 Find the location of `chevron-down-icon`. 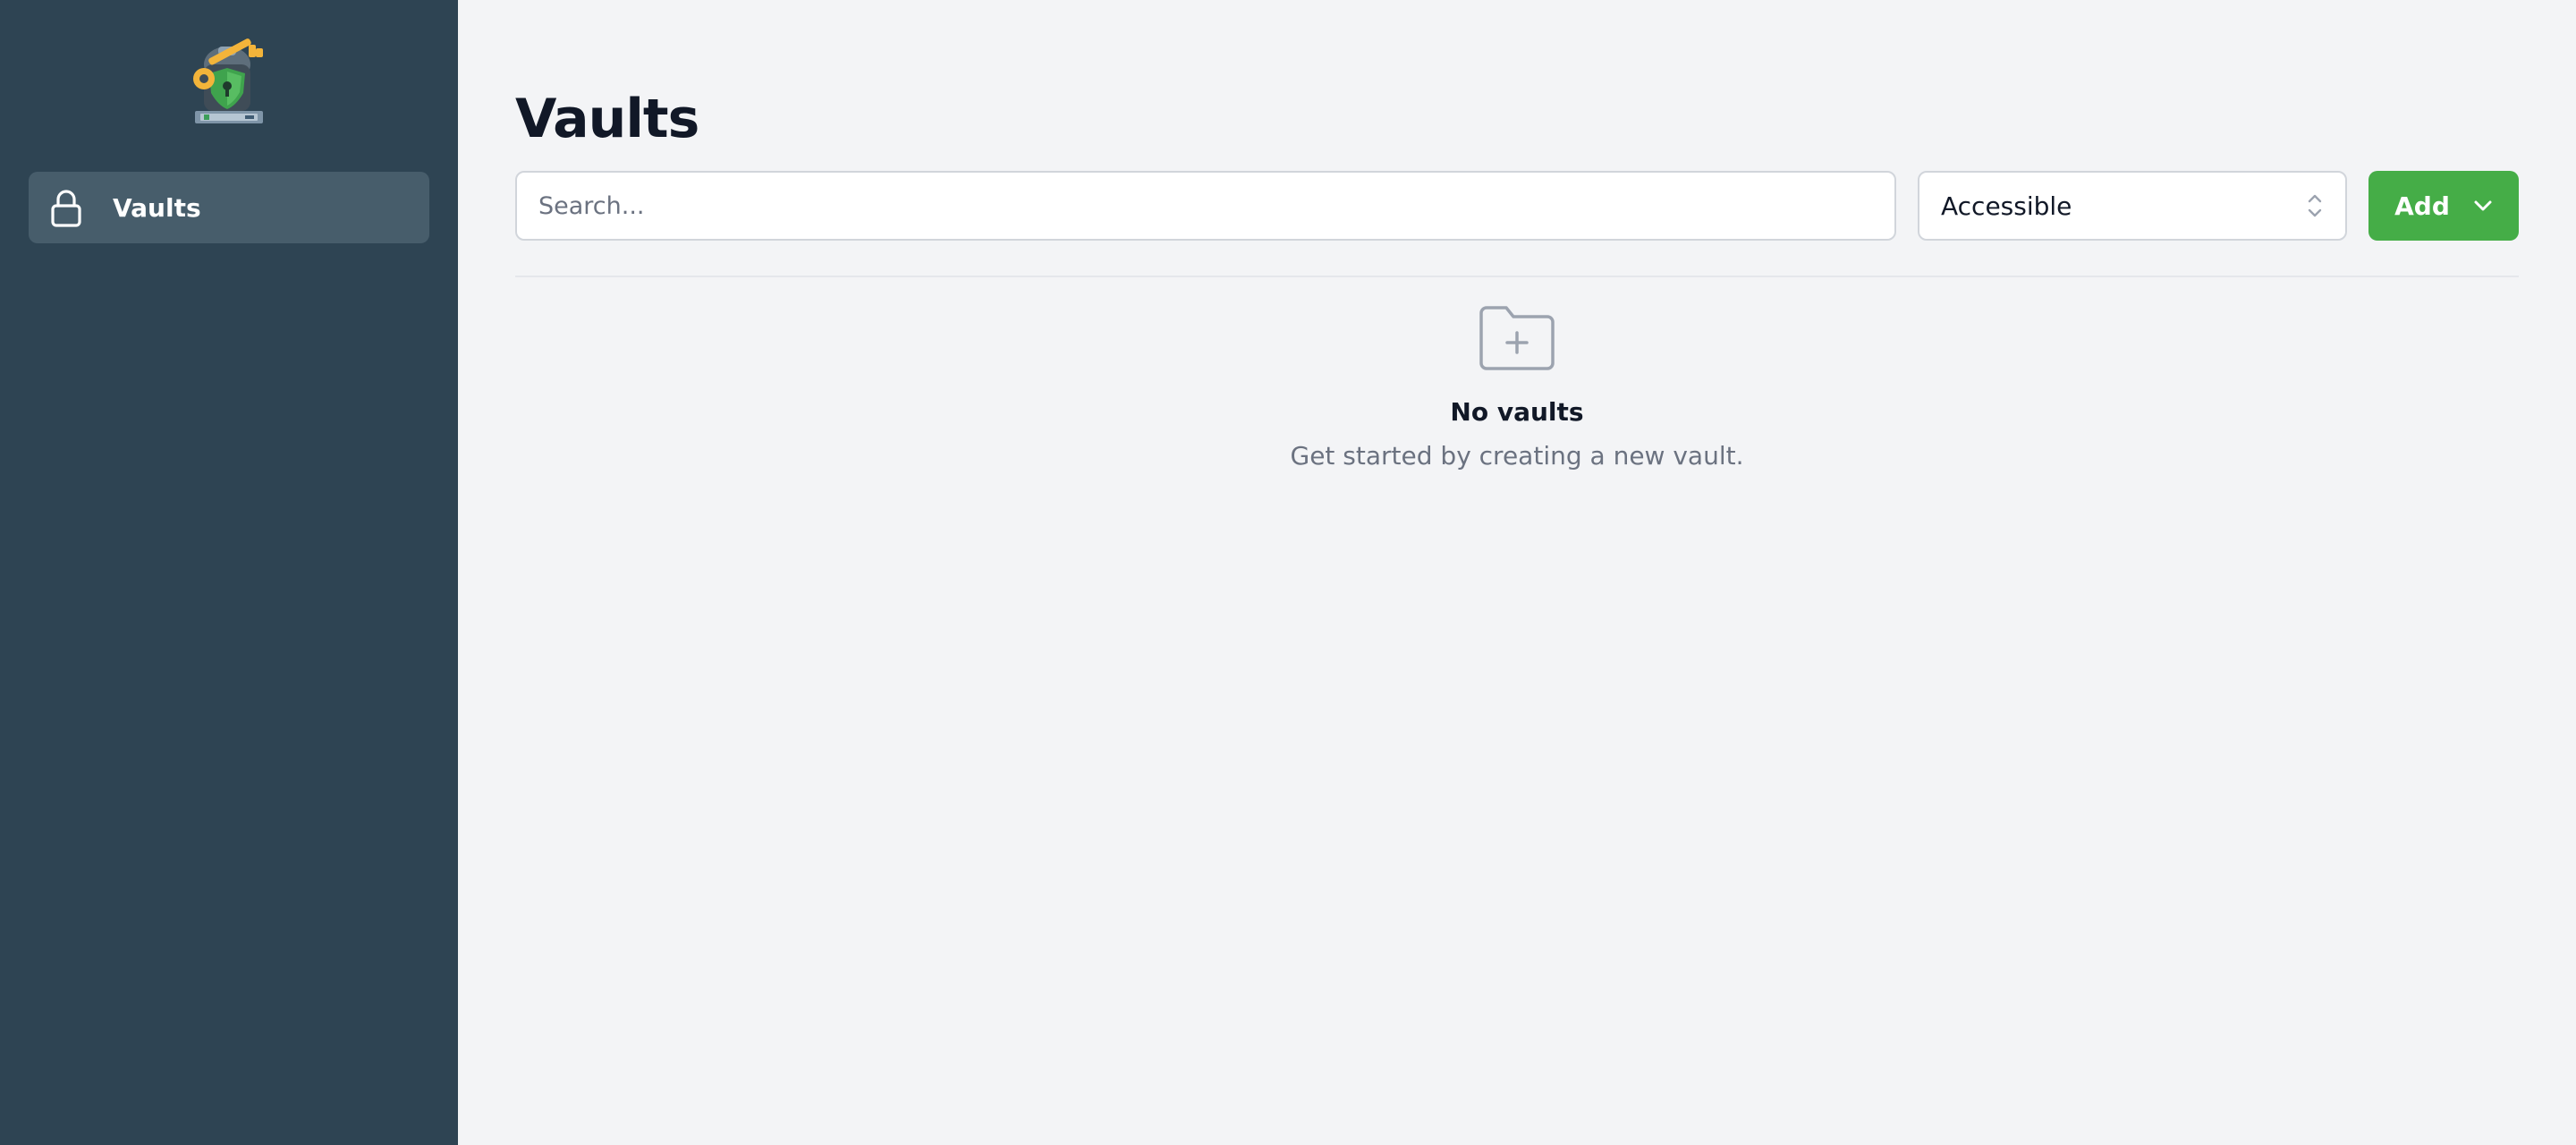

chevron-down-icon is located at coordinates (2483, 205).